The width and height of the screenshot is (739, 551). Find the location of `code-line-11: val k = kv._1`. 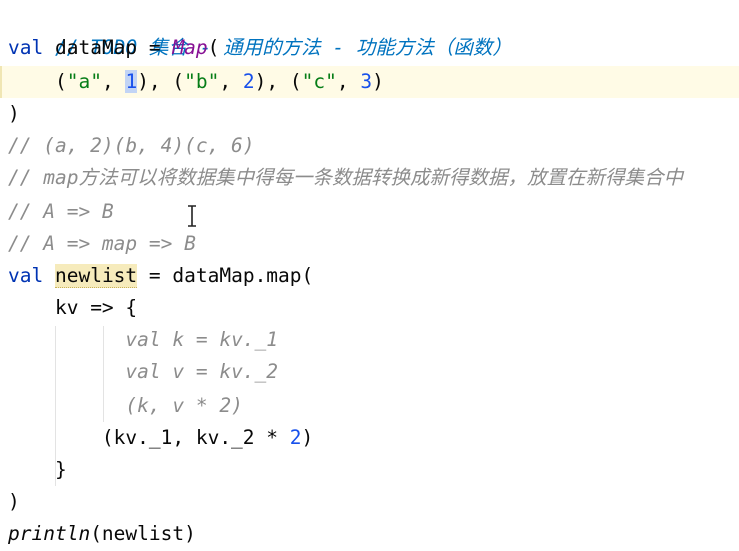

code-line-11: val k = kv._1 is located at coordinates (369, 340).